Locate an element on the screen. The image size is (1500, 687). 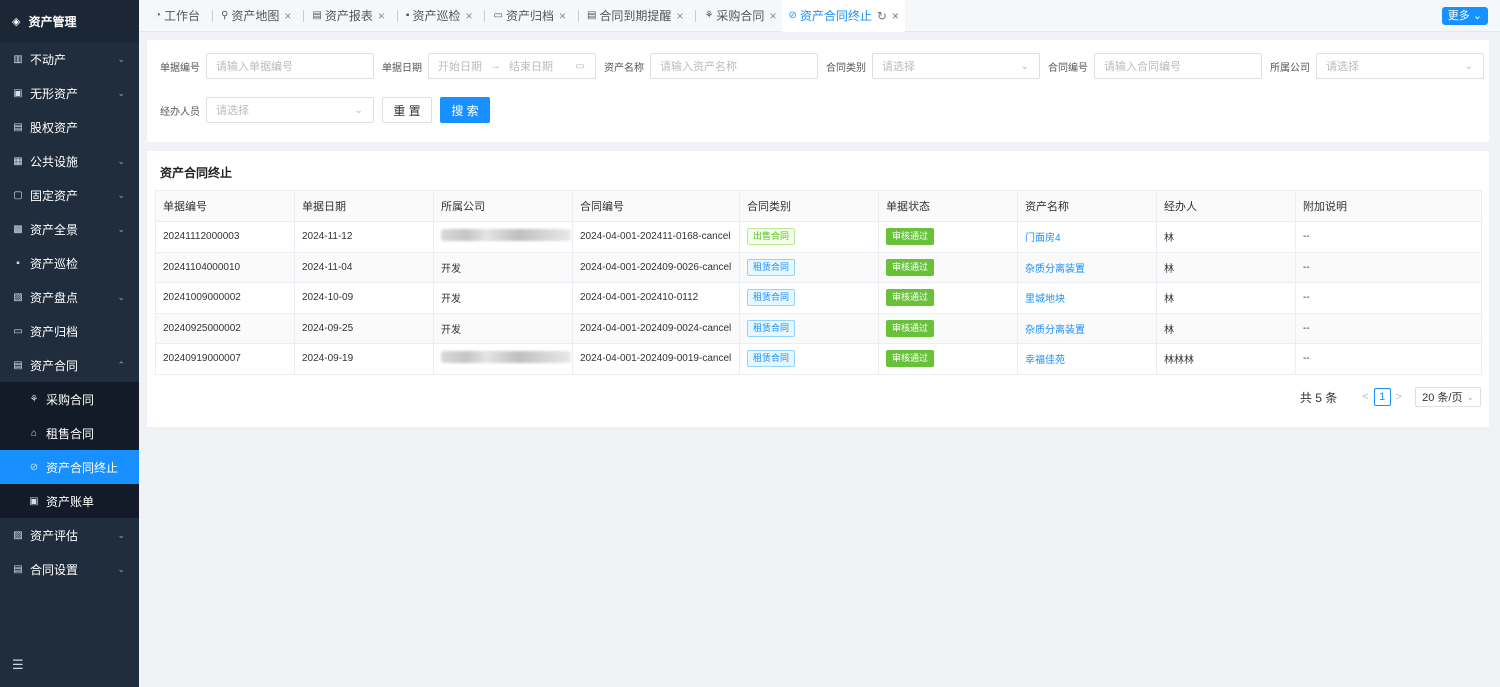
note-cell: -- is located at coordinates (1388, 237).